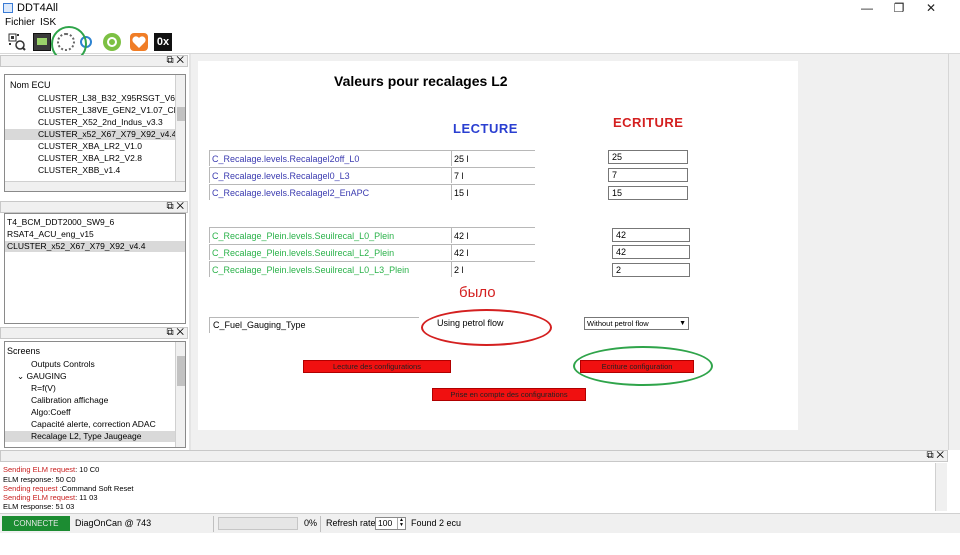 The width and height of the screenshot is (960, 555). What do you see at coordinates (941, 487) in the screenshot?
I see `log-vertical-scrollbar` at bounding box center [941, 487].